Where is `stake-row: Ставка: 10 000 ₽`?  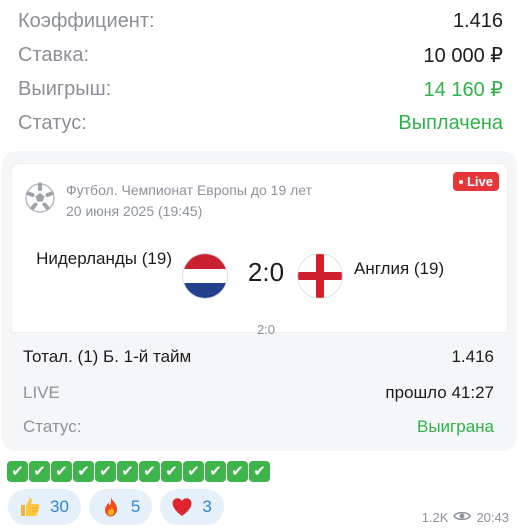
stake-row: Ставка: 10 000 ₽ is located at coordinates (260, 55).